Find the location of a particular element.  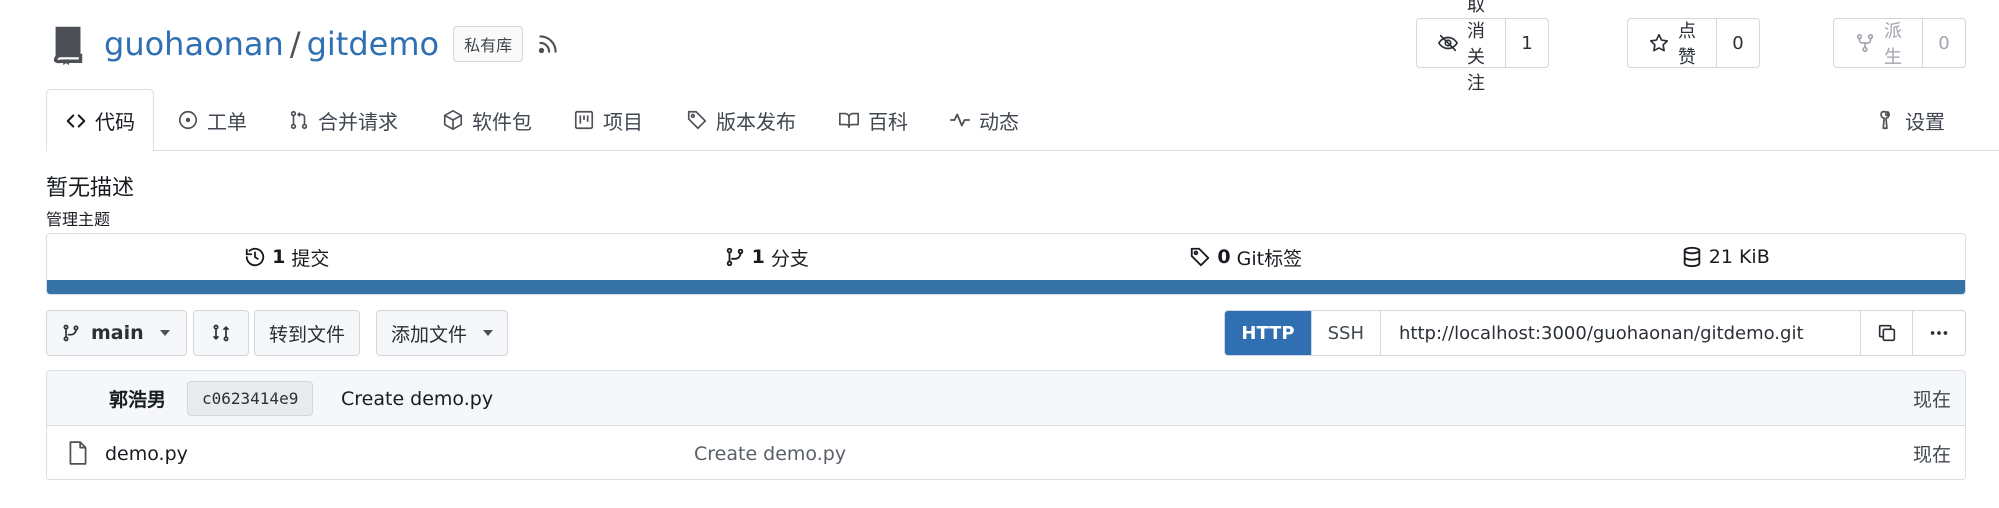

tab-code: 代码 is located at coordinates (100, 120).